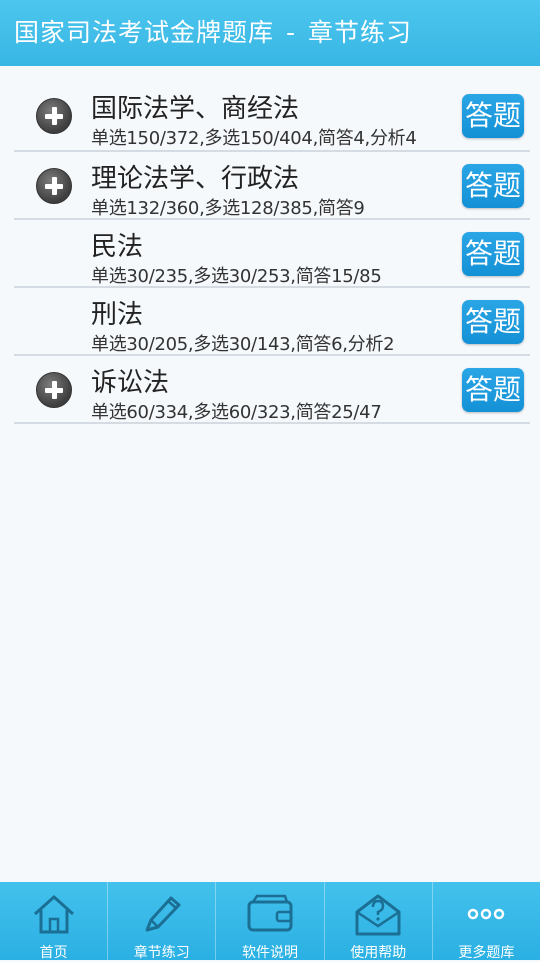 Image resolution: width=540 pixels, height=962 pixels. Describe the element at coordinates (53, 953) in the screenshot. I see `nav-home-label: 首页` at that location.